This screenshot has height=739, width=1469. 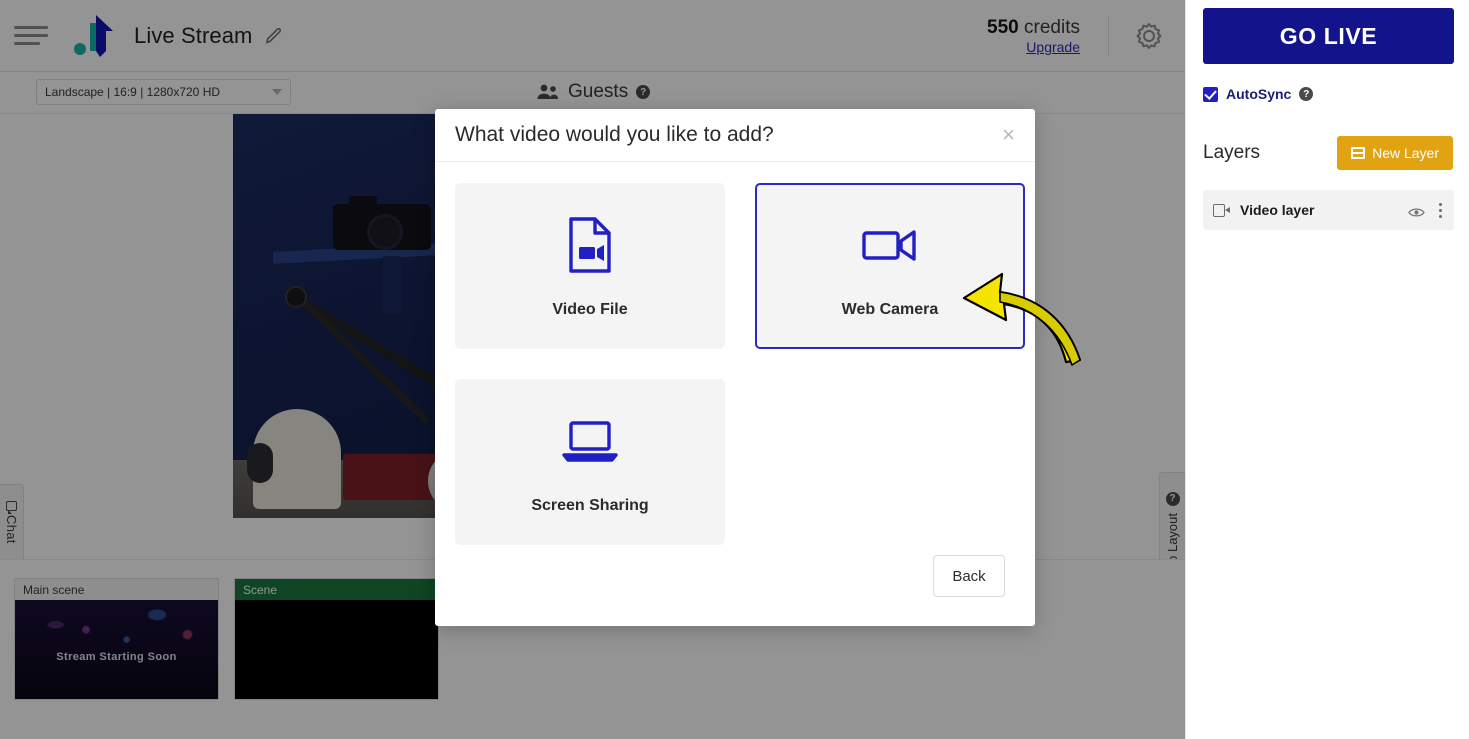 I want to click on layer-list-item: Video layer, so click(x=1328, y=210).